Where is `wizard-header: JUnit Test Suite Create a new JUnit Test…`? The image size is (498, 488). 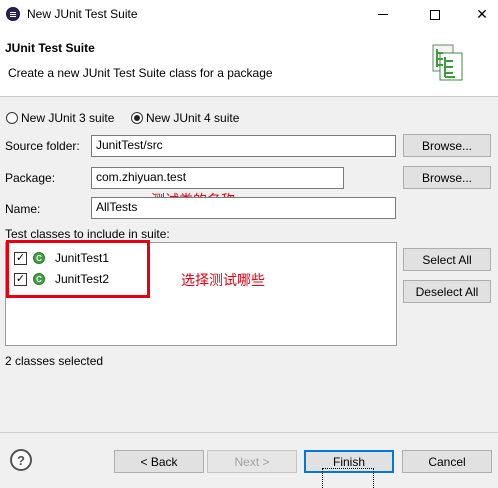
wizard-header: JUnit Test Suite Create a new JUnit Test… is located at coordinates (249, 63).